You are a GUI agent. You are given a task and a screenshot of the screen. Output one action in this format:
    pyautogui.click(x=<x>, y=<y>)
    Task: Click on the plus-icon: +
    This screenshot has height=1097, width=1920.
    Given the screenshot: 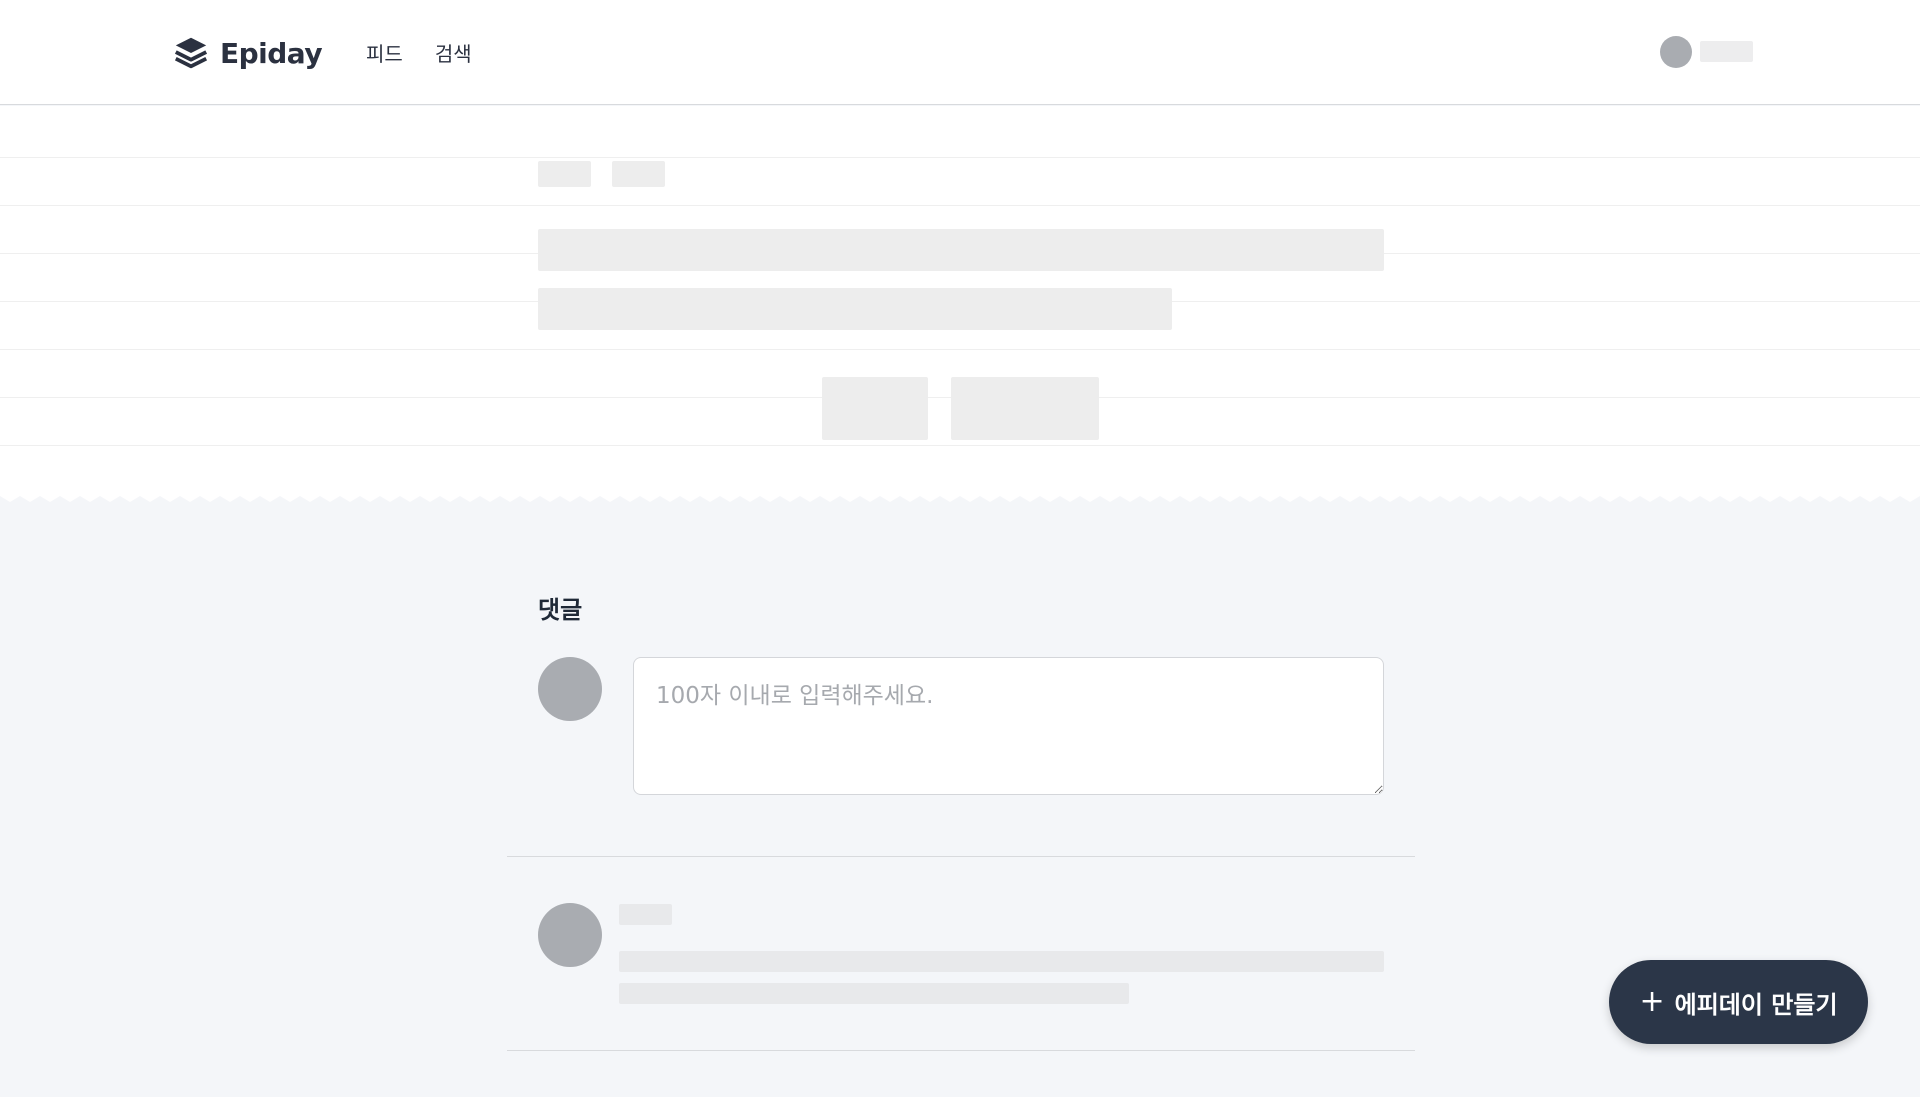 What is the action you would take?
    pyautogui.click(x=1652, y=1001)
    